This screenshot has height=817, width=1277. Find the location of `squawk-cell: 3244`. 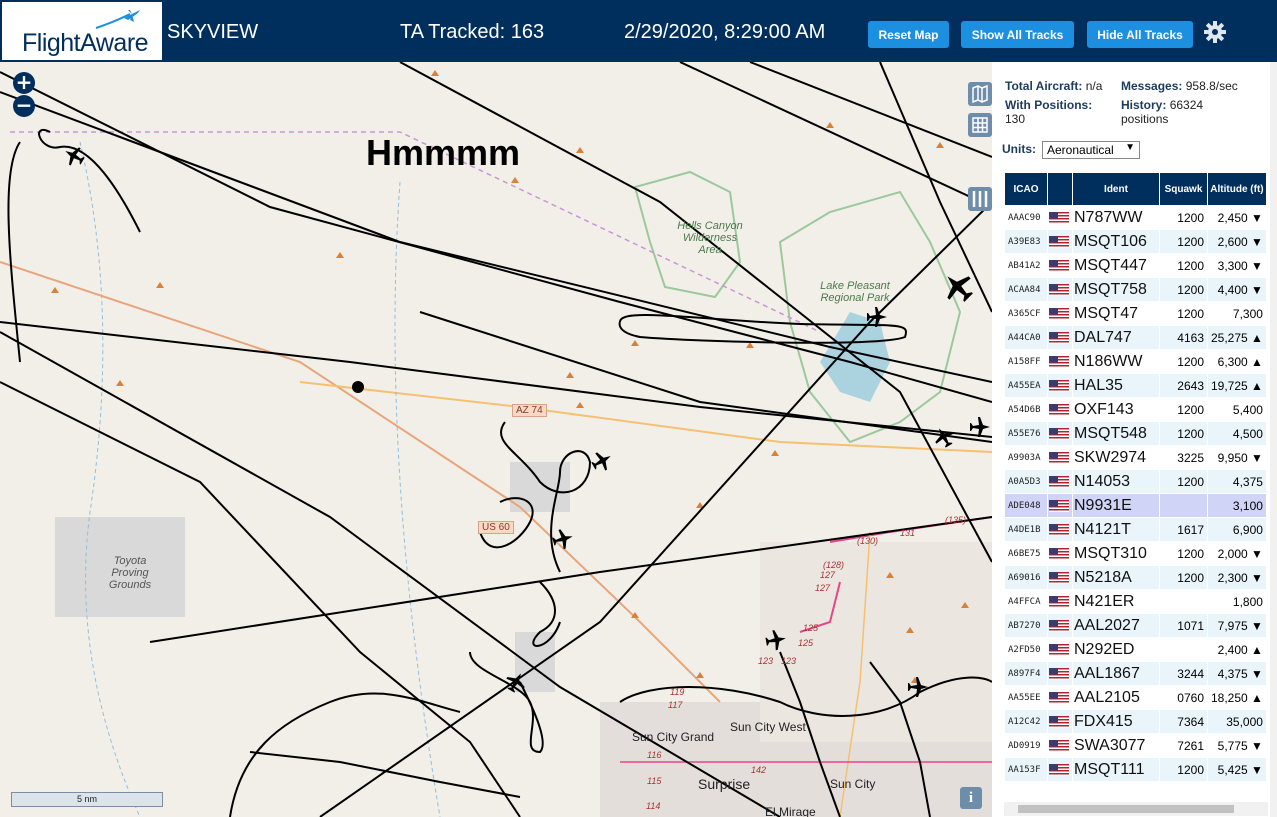

squawk-cell: 3244 is located at coordinates (1183, 673).